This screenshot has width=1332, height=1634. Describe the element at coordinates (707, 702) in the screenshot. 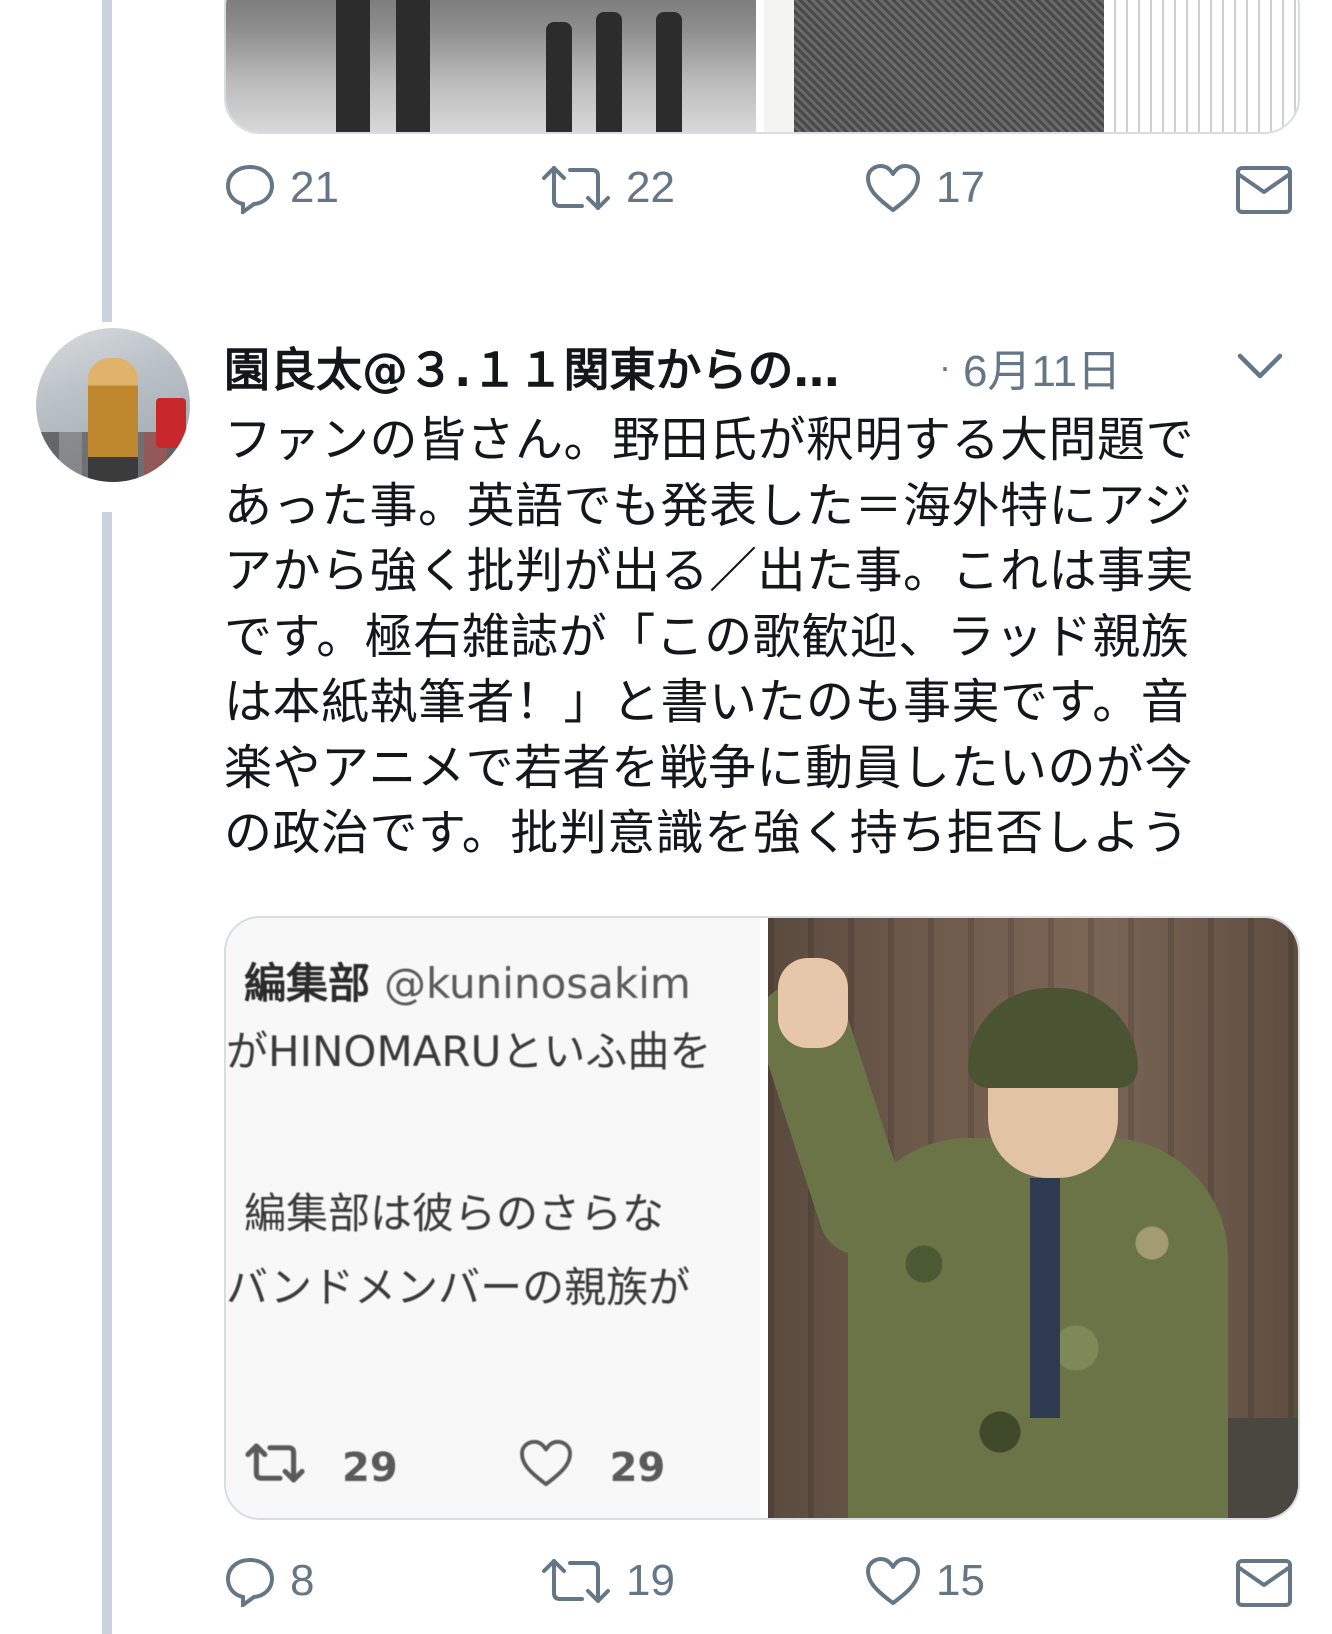

I see `tweet-text-line: は本紙執筆者！」と書いたのも事実です。音` at that location.